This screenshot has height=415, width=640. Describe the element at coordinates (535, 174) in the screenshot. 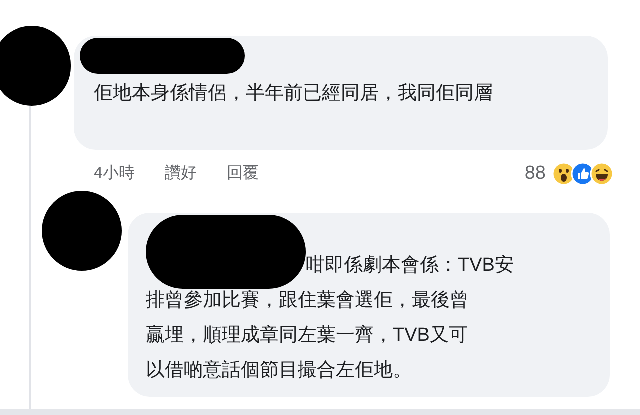

I see `reaction-count: 88` at that location.